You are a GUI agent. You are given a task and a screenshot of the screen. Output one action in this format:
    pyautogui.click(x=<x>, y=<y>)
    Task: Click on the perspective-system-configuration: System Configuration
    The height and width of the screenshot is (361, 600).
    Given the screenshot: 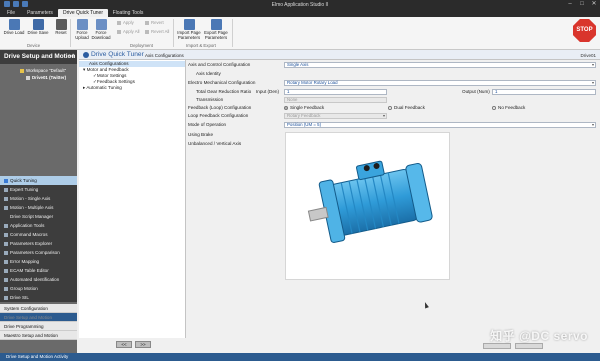 What is the action you would take?
    pyautogui.click(x=38, y=308)
    